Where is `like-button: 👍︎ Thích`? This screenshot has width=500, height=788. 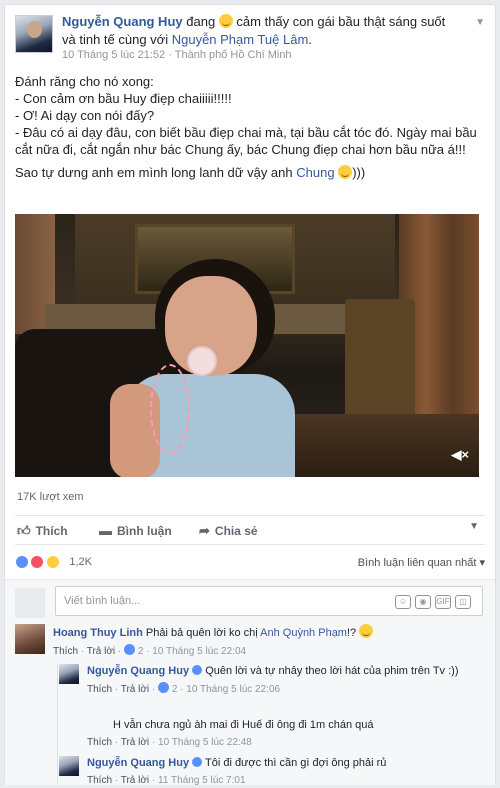 like-button: 👍︎ Thích is located at coordinates (42, 531).